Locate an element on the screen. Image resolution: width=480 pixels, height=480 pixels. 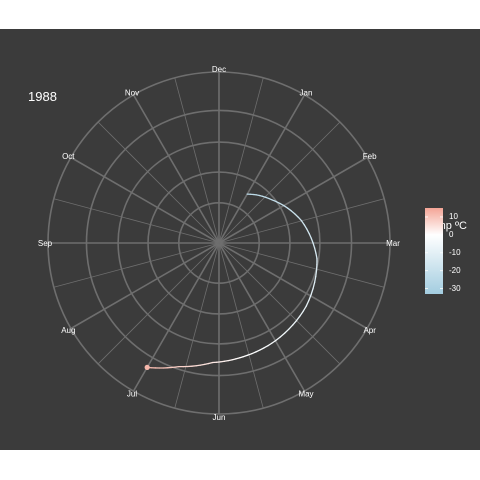
month-label-may: May is located at coordinates (305, 394).